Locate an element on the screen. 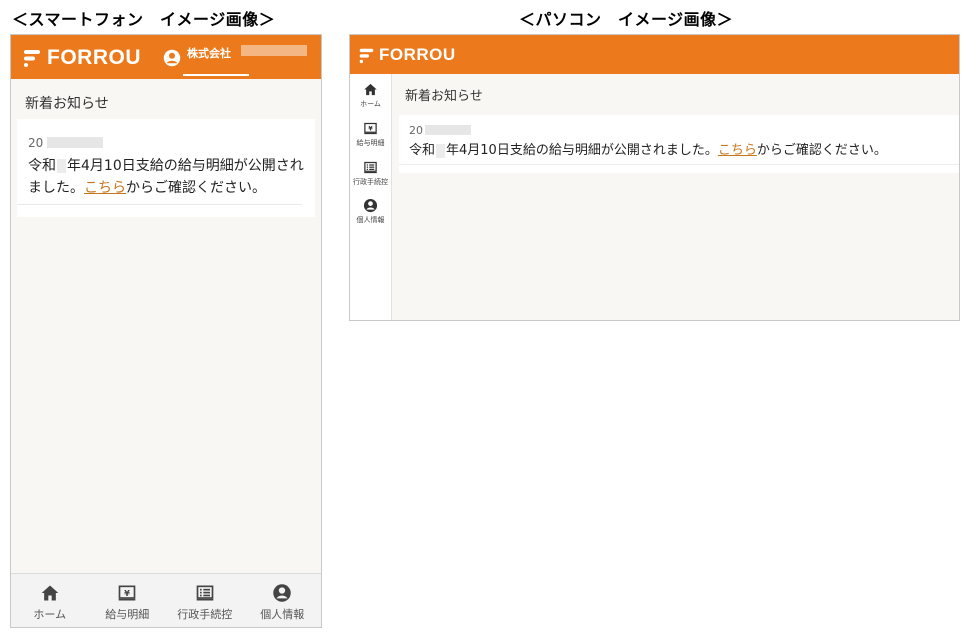 The height and width of the screenshot is (636, 969). tab-label: 行政手続控 is located at coordinates (205, 614).